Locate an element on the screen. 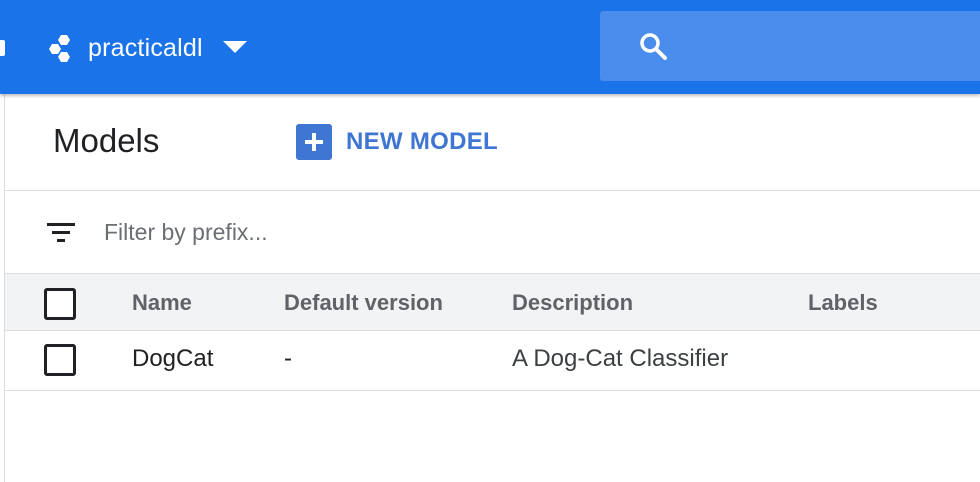  column-header-labels: Labels is located at coordinates (843, 303).